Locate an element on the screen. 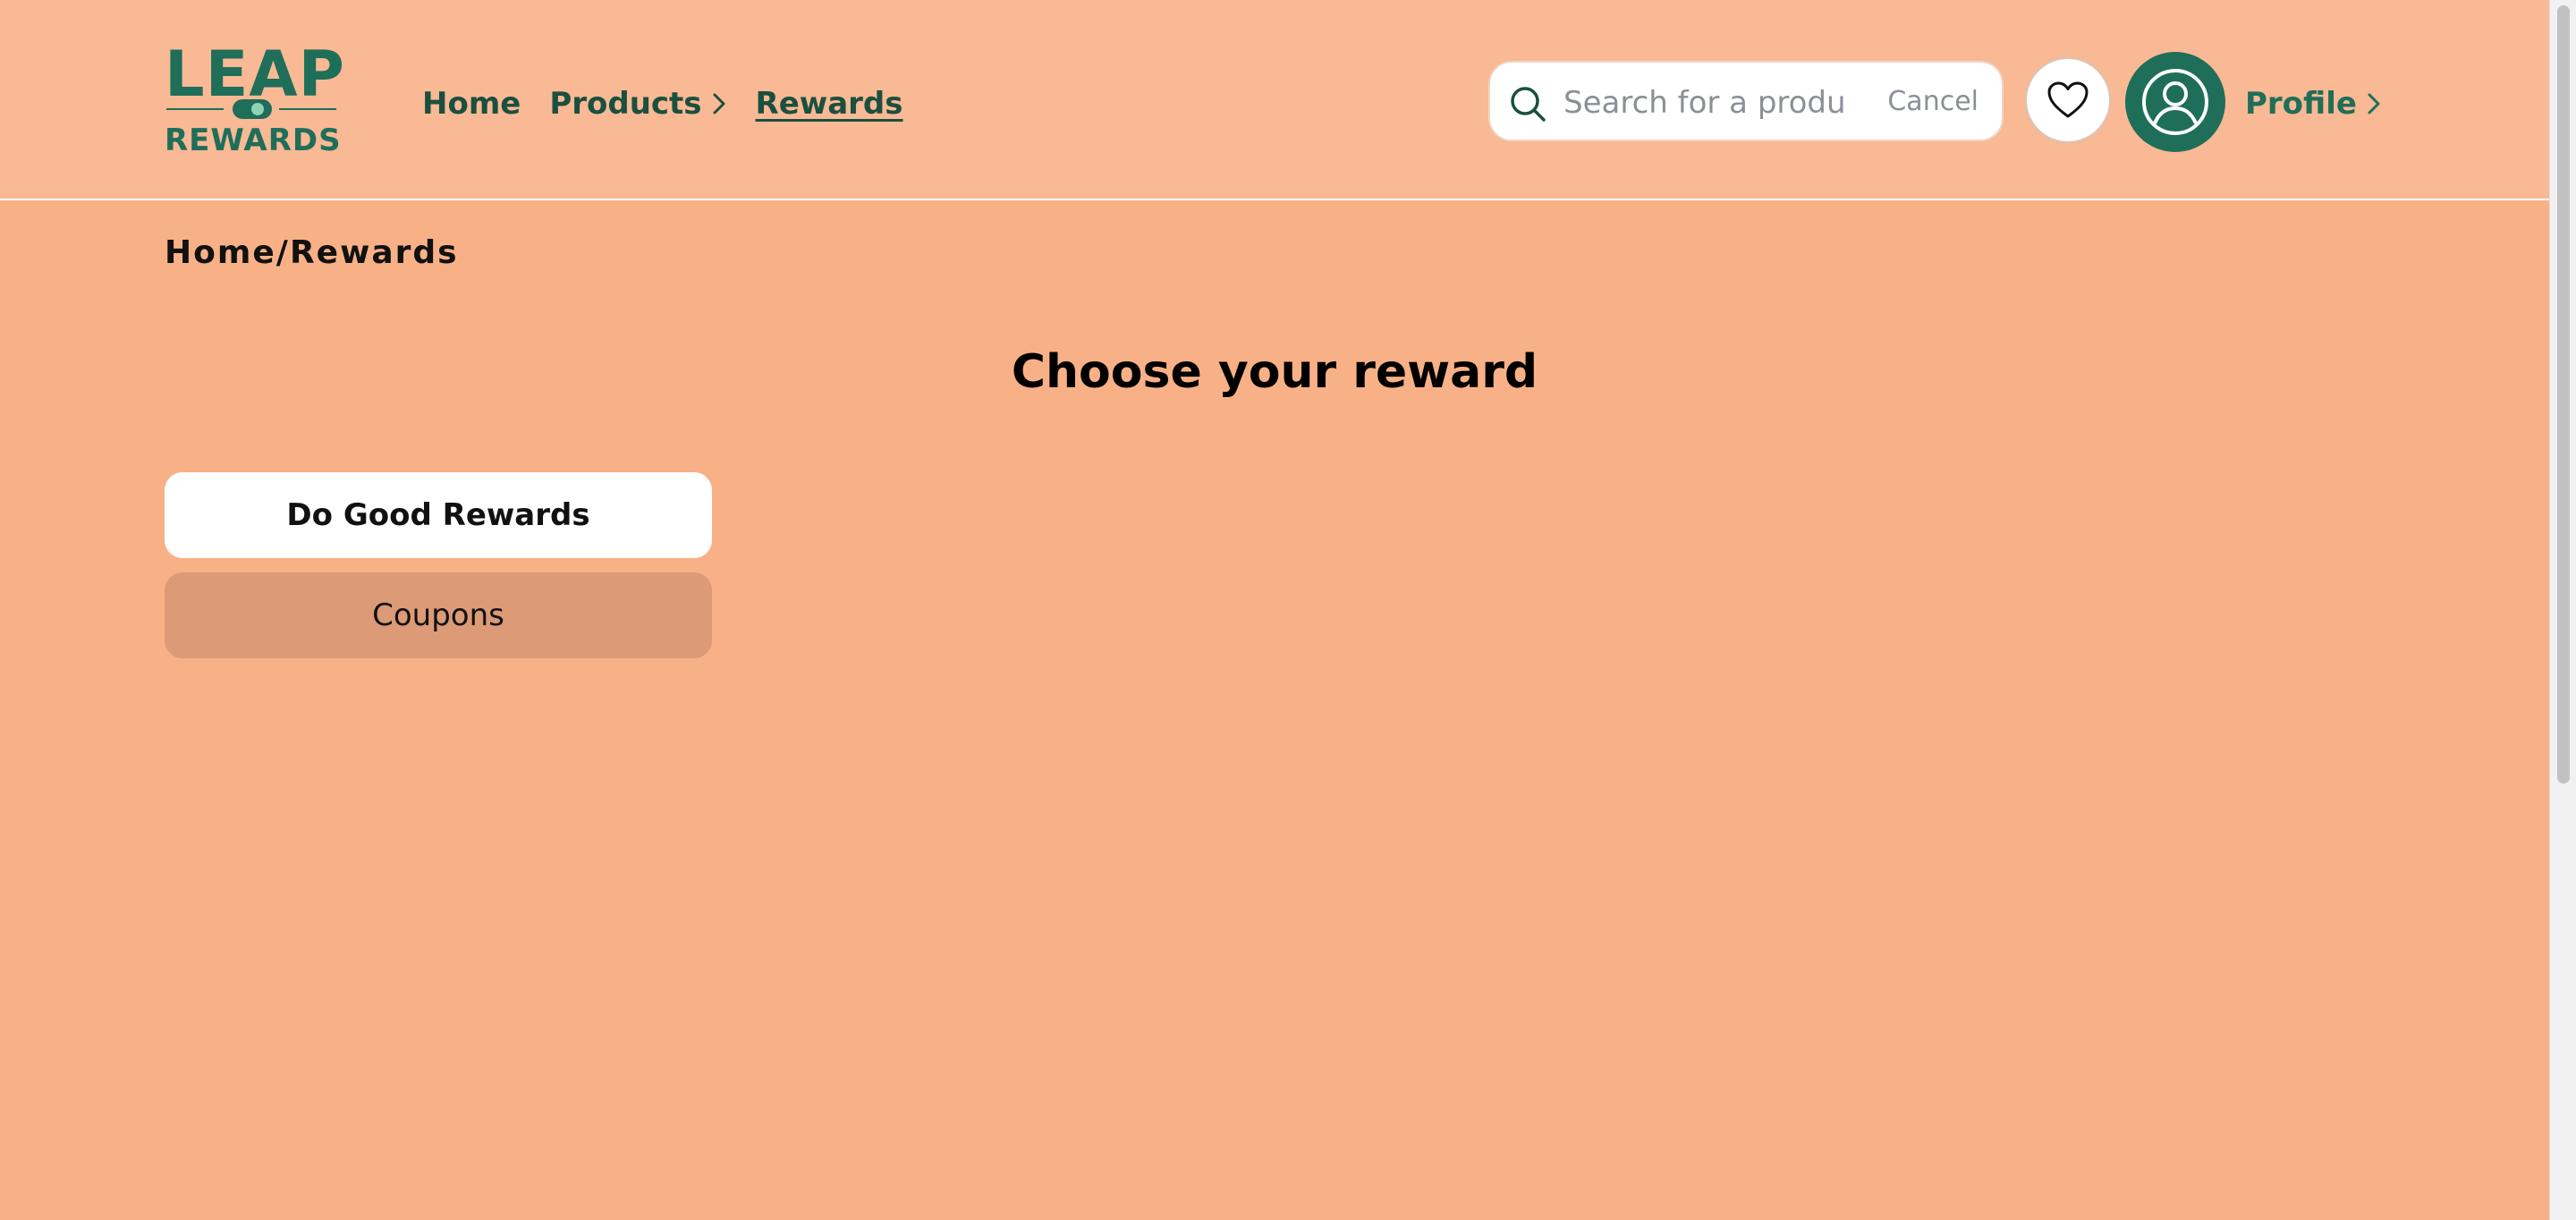 The height and width of the screenshot is (1220, 2576). search-input is located at coordinates (1705, 102).